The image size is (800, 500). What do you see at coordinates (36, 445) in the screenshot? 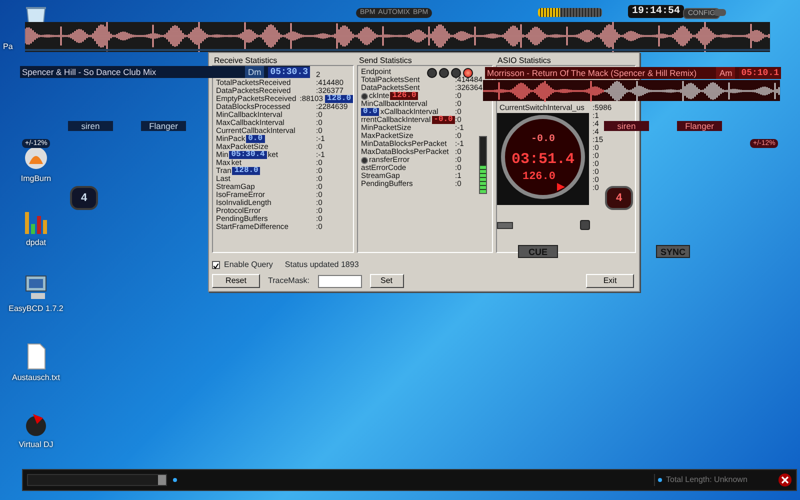
I see `icon-label: Virtual DJ` at bounding box center [36, 445].